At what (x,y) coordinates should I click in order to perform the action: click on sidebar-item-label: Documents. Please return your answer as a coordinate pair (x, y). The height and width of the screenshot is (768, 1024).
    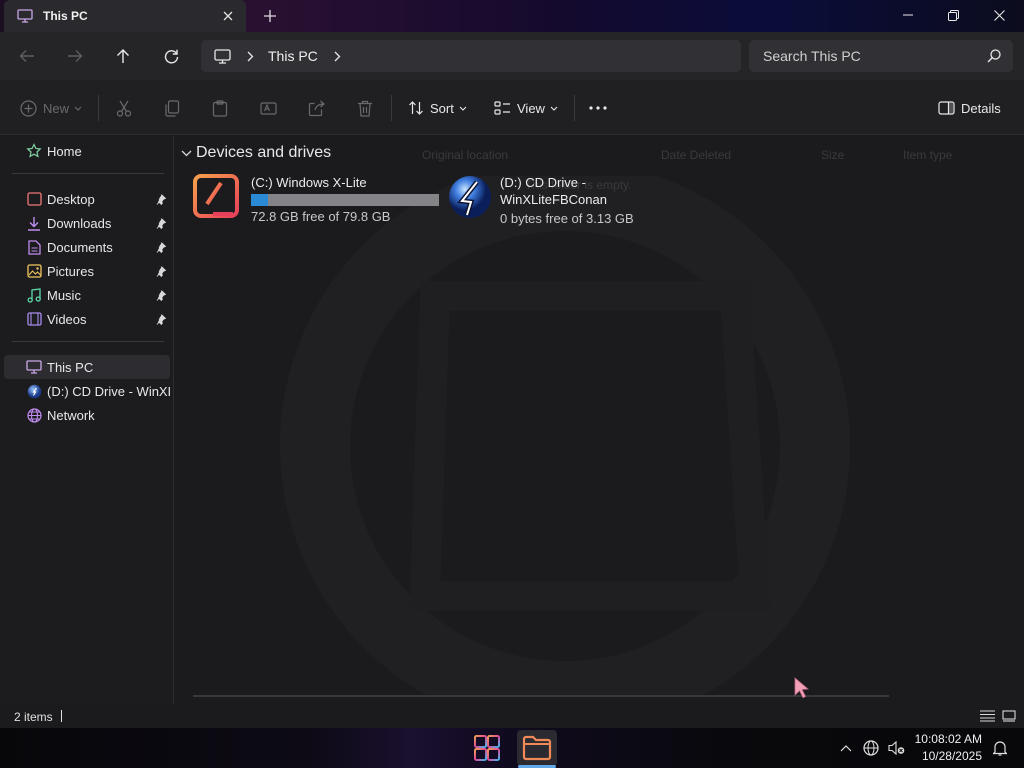
    Looking at the image, I should click on (80, 247).